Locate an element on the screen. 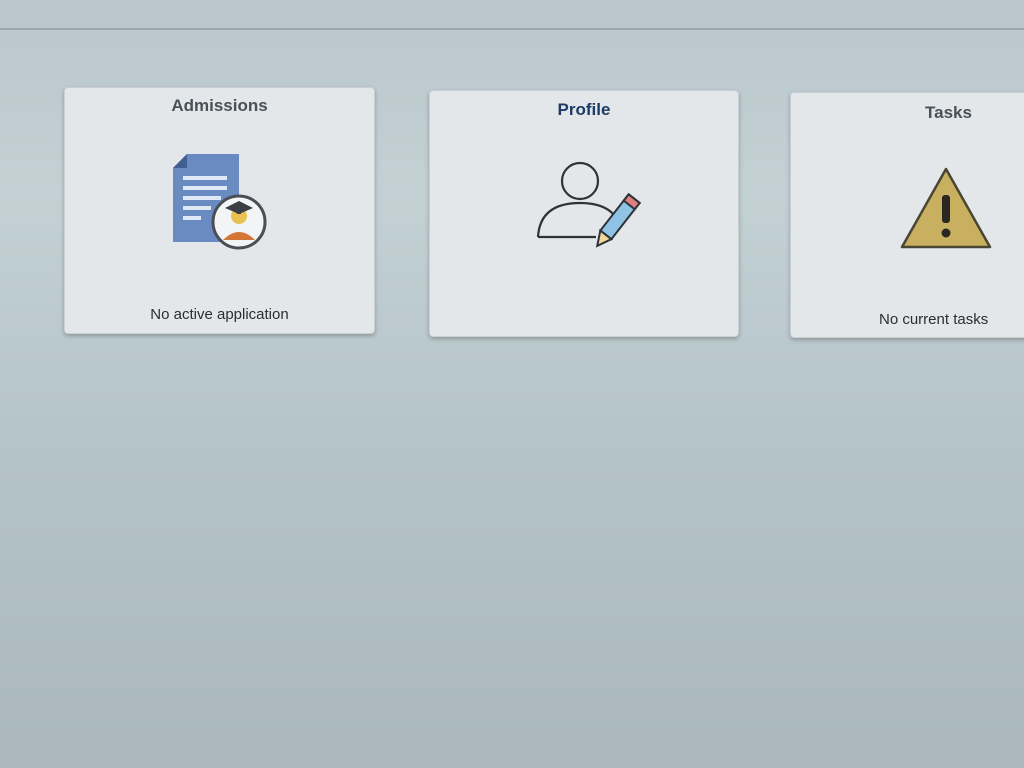  profile-title: Profile is located at coordinates (584, 109).